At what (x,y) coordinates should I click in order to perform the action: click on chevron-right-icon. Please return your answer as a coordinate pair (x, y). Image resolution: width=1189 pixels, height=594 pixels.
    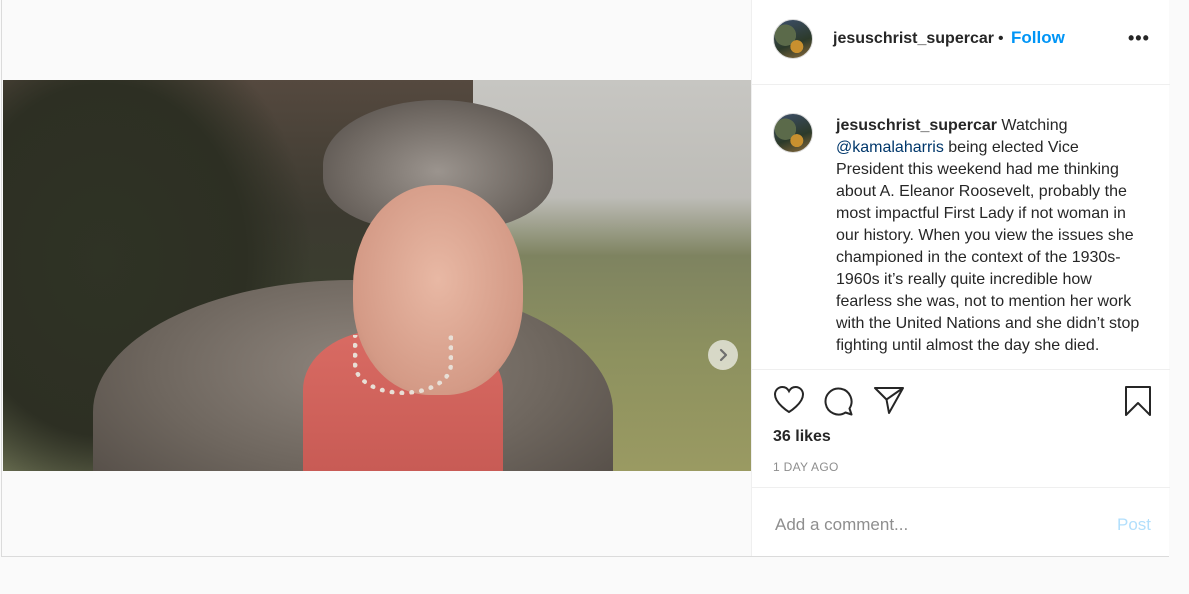
    Looking at the image, I should click on (723, 355).